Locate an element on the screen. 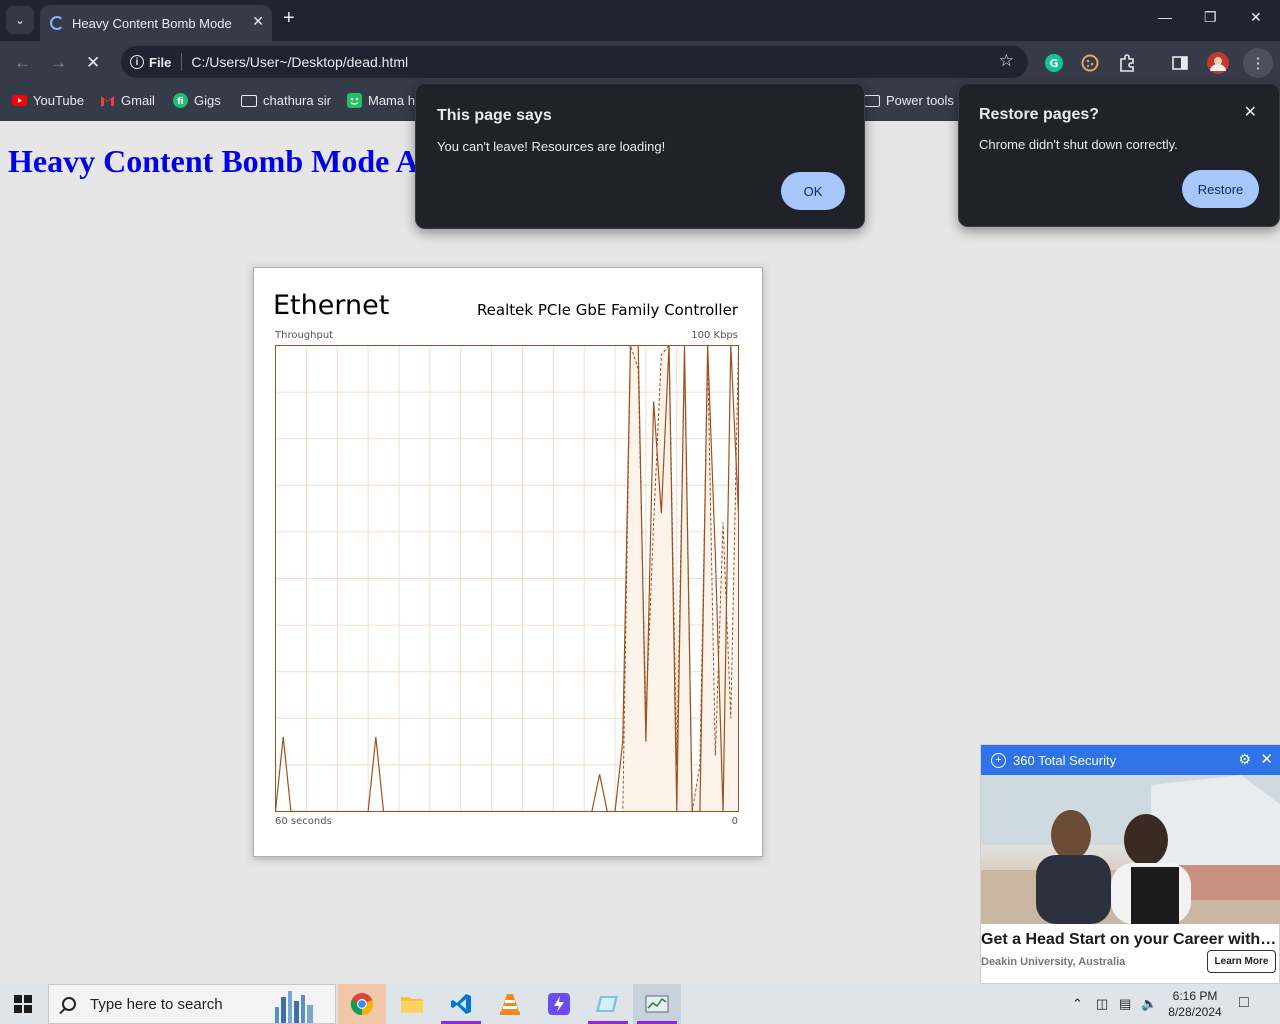  bookmark-label: Gigs is located at coordinates (207, 100).